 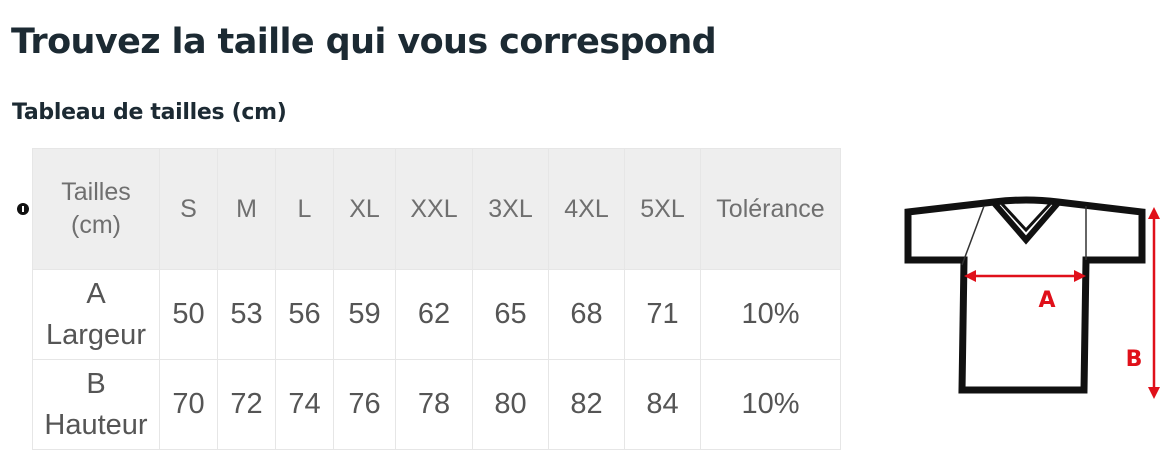 I want to click on row-label-hauteur: B Hauteur, so click(x=96, y=404).